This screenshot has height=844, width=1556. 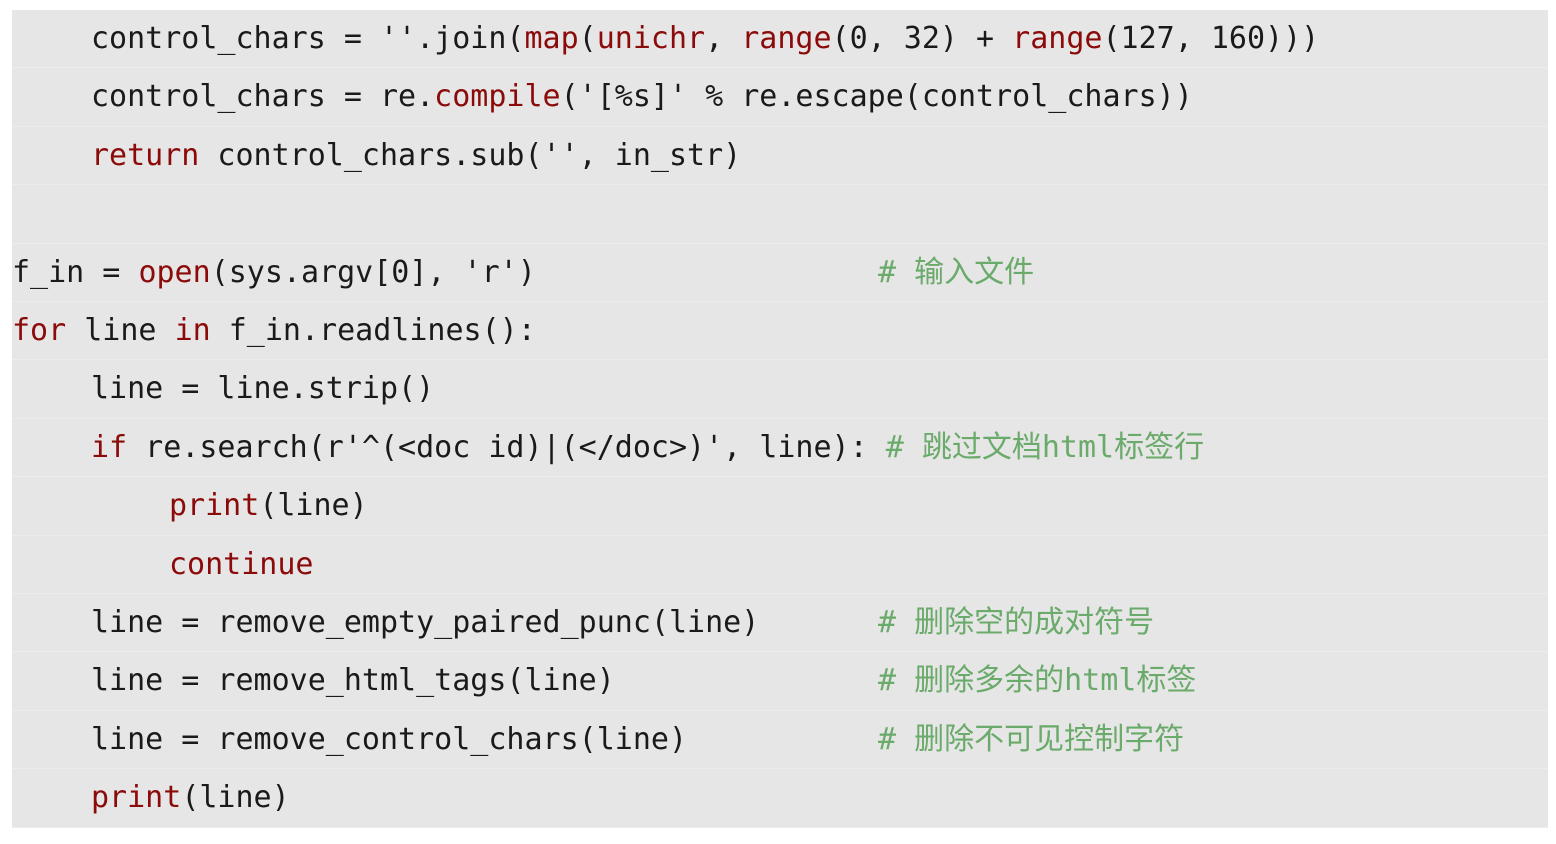 I want to click on code-token: (sys.argv[0], 'r'), so click(x=373, y=272).